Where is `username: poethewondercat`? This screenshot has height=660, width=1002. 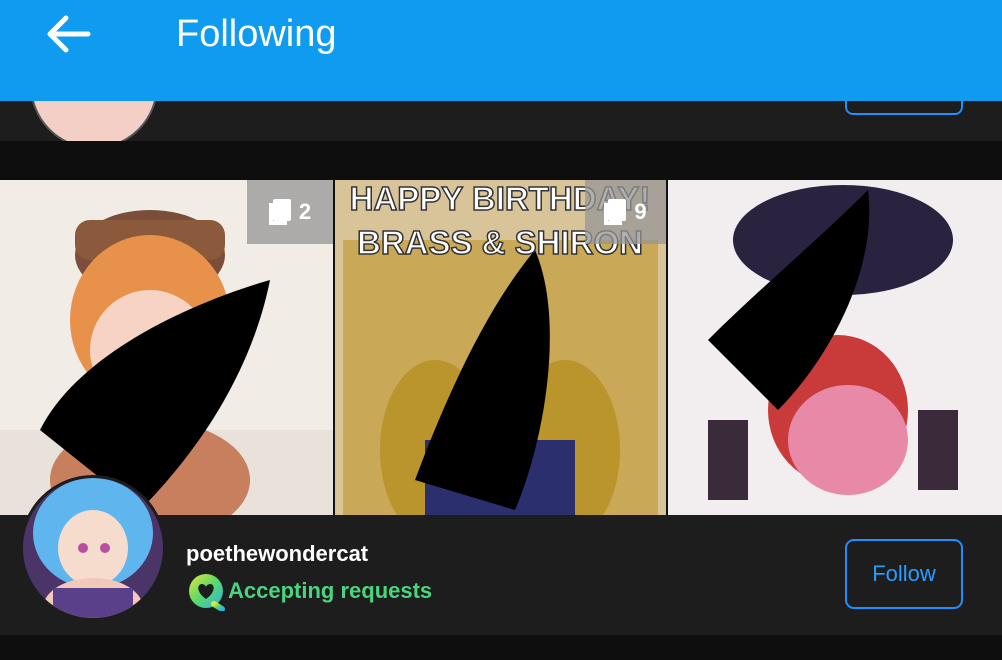
username: poethewondercat is located at coordinates (277, 554).